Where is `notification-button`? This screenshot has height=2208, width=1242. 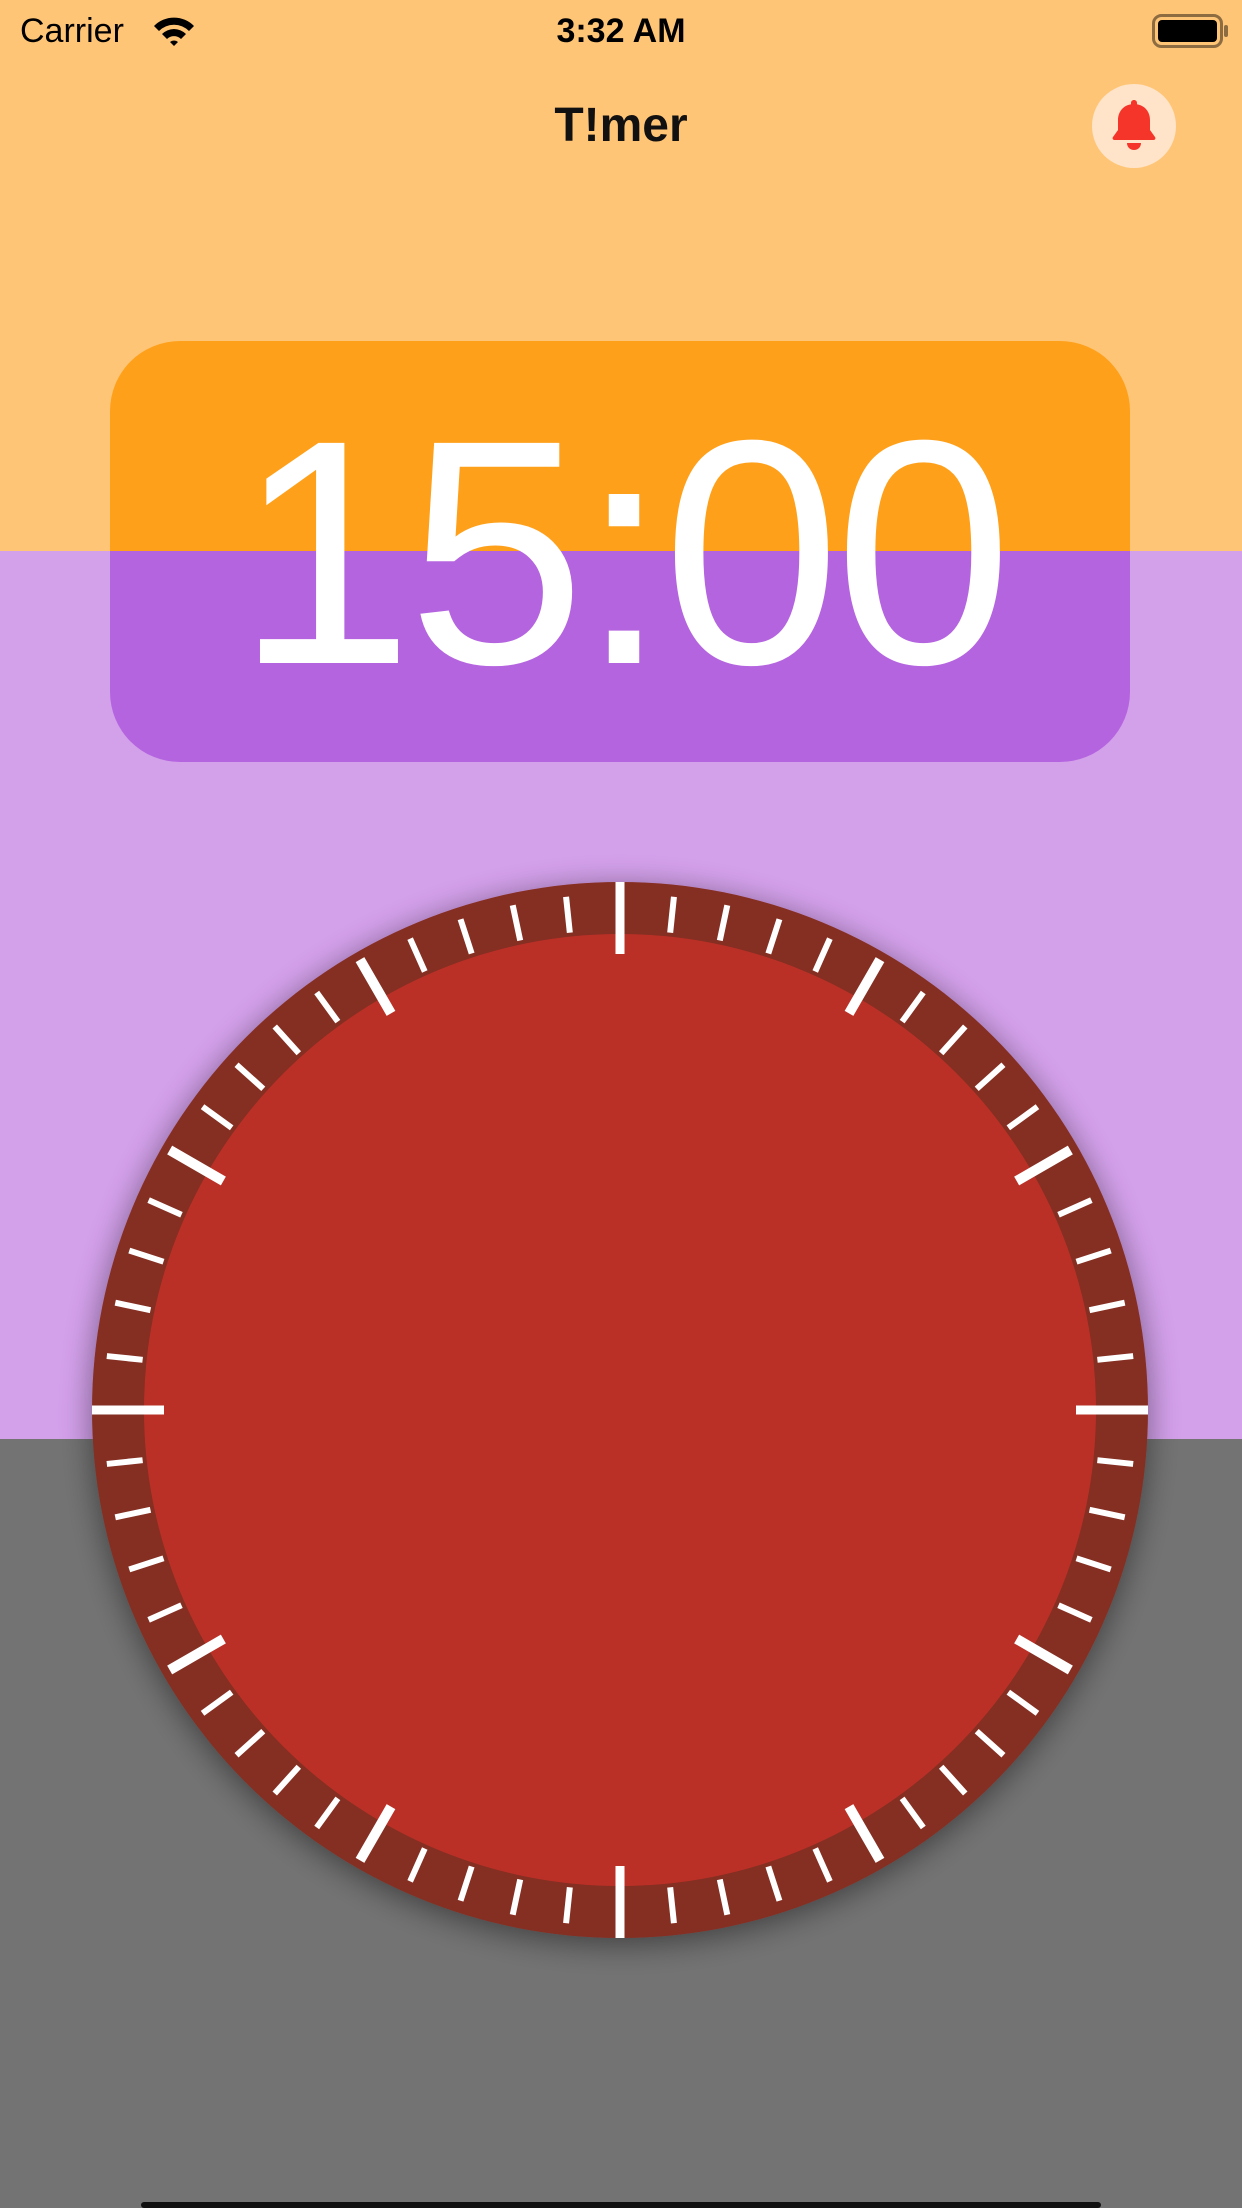 notification-button is located at coordinates (1134, 126).